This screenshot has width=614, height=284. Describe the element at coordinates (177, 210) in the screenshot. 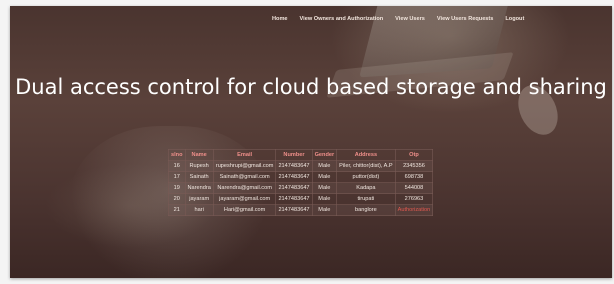

I see `cell-slno: 21` at that location.